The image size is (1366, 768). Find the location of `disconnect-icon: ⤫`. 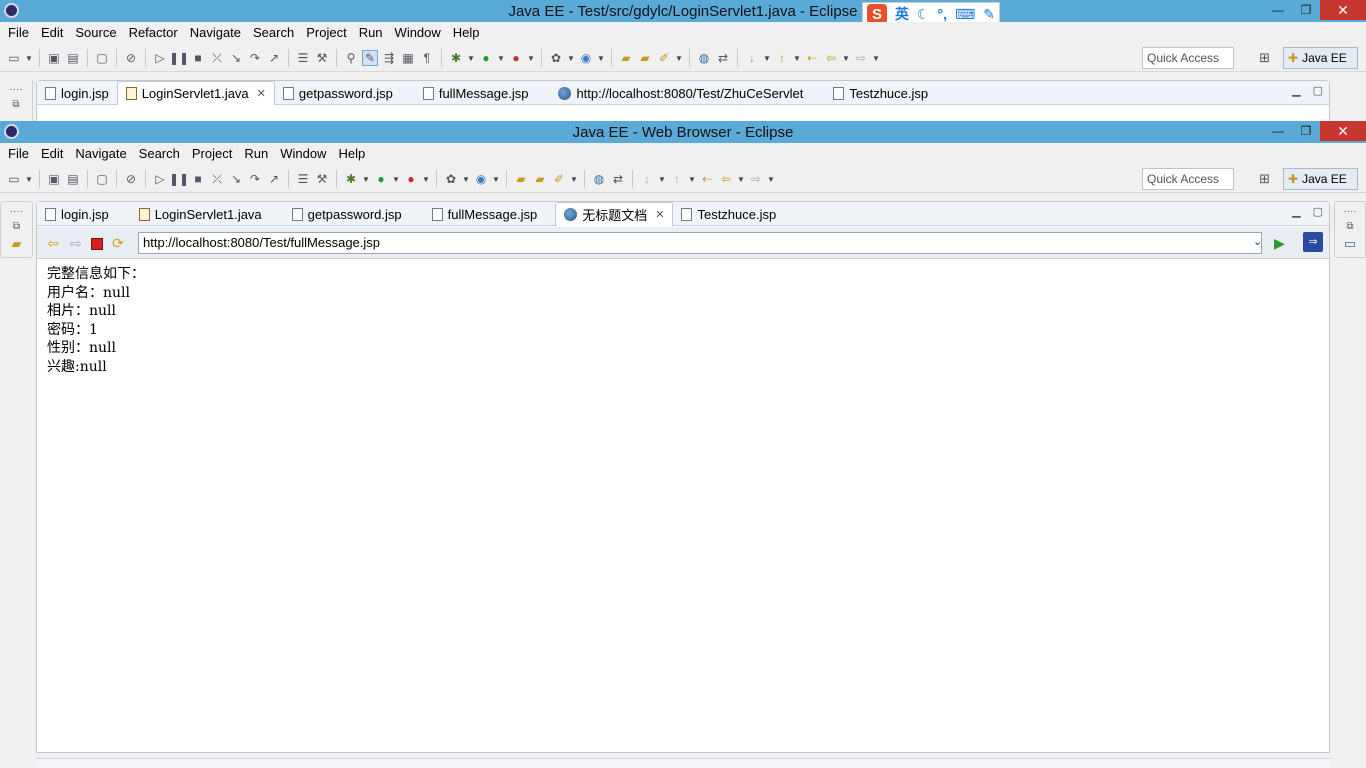

disconnect-icon: ⤫ is located at coordinates (217, 58).